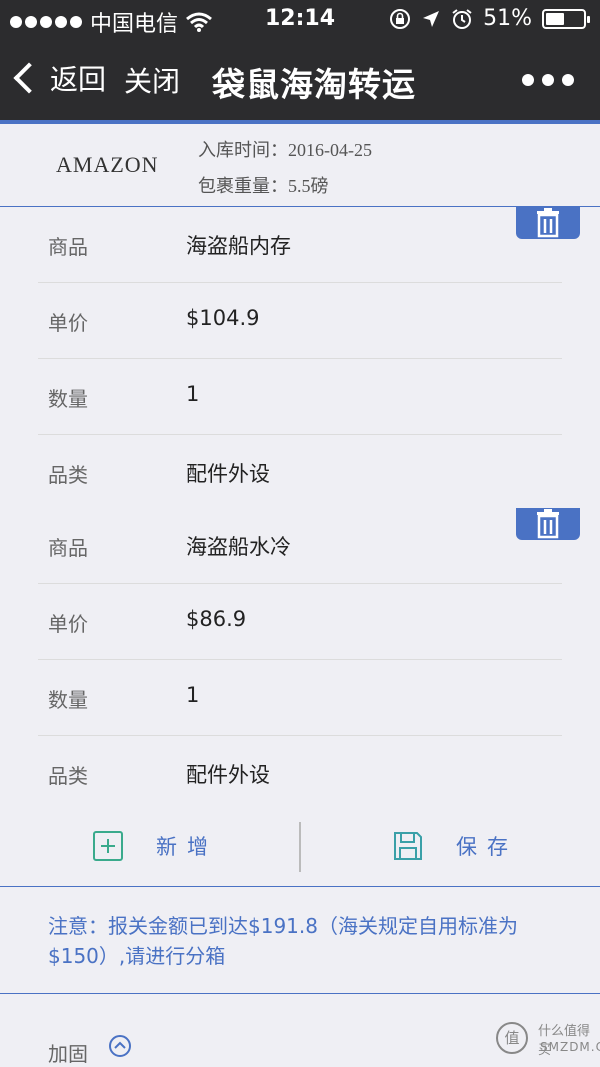 The width and height of the screenshot is (600, 1067). I want to click on customs-notice: 注意：报关金额已到达$191.8（海关规定自用标准为$150）,请进行分箱, so click(300, 940).